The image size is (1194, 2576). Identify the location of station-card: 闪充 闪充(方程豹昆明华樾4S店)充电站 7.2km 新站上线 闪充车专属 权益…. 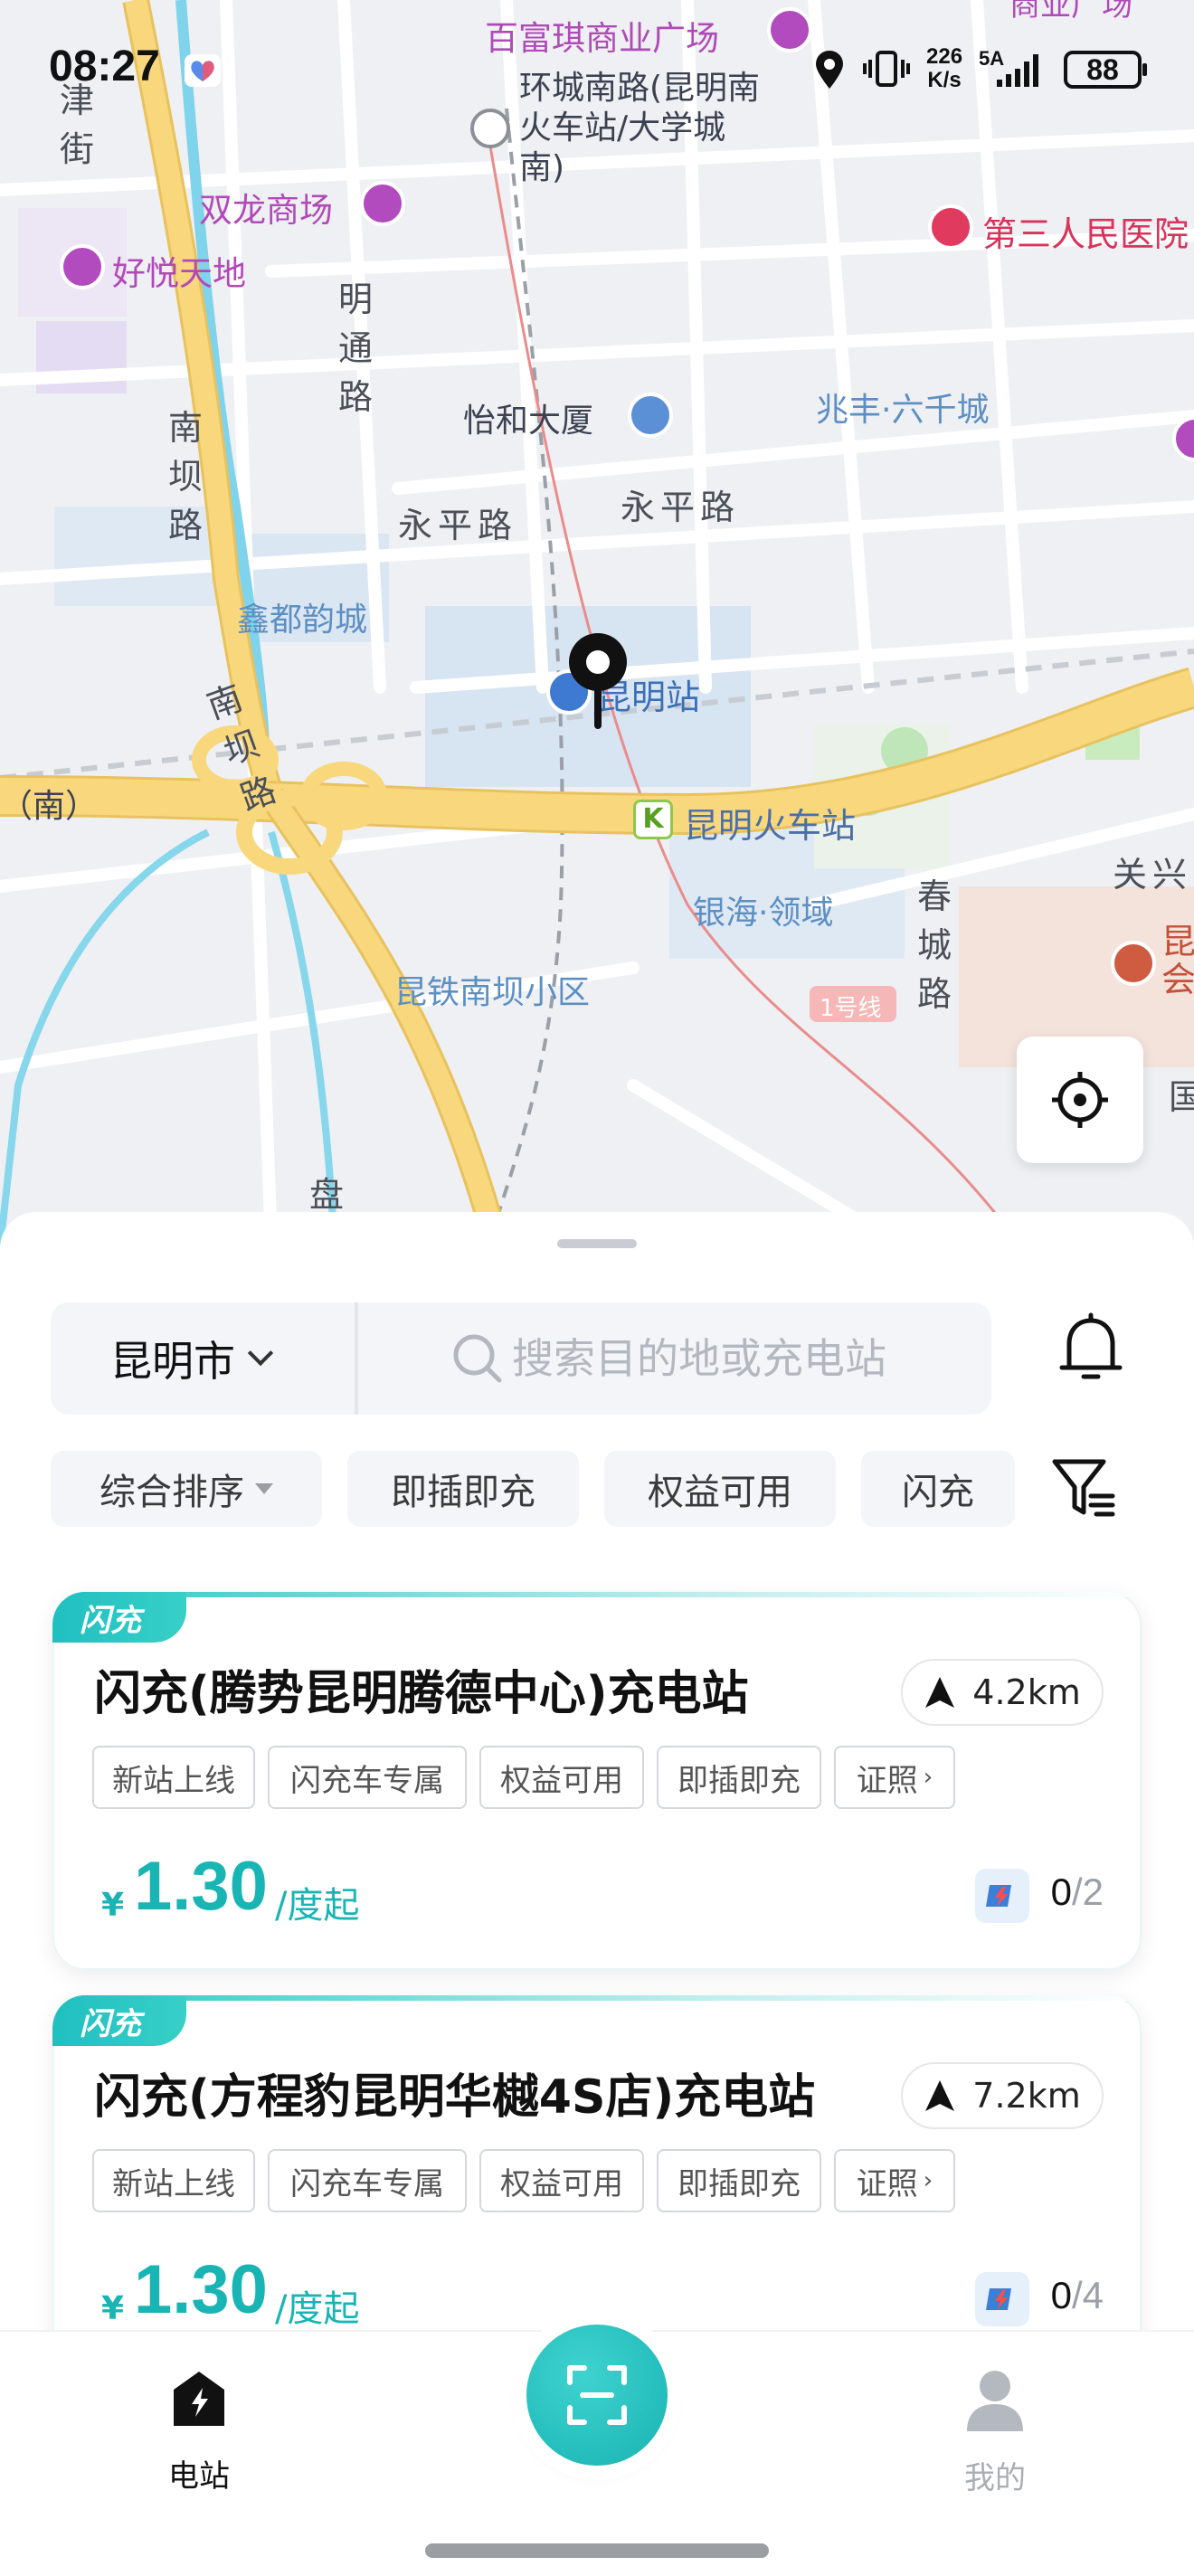
(597, 2184).